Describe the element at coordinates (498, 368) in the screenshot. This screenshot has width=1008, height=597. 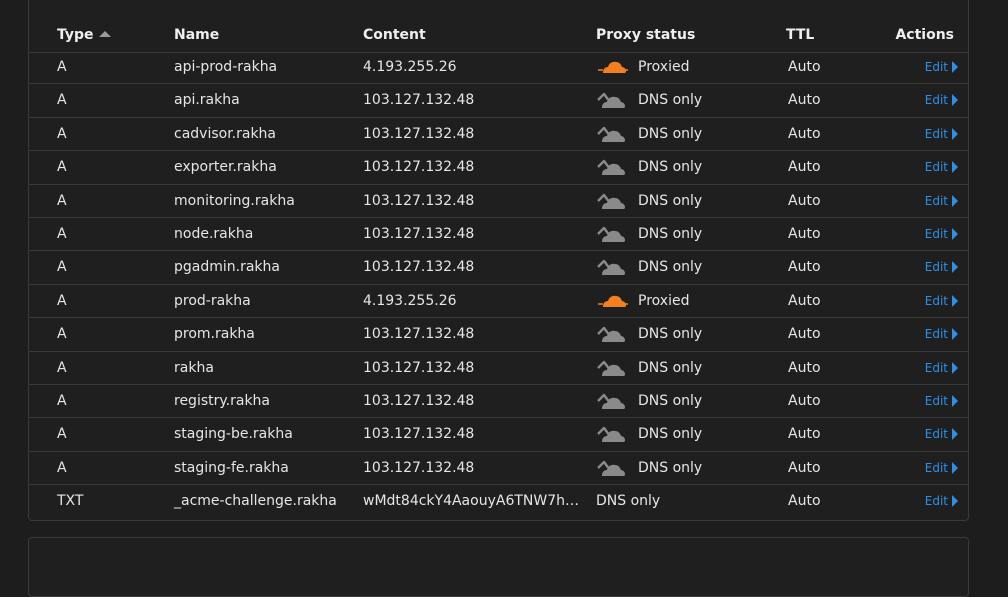
I see `table-row: Arakha 103.127.132.48 DNS only Auto Edit` at that location.